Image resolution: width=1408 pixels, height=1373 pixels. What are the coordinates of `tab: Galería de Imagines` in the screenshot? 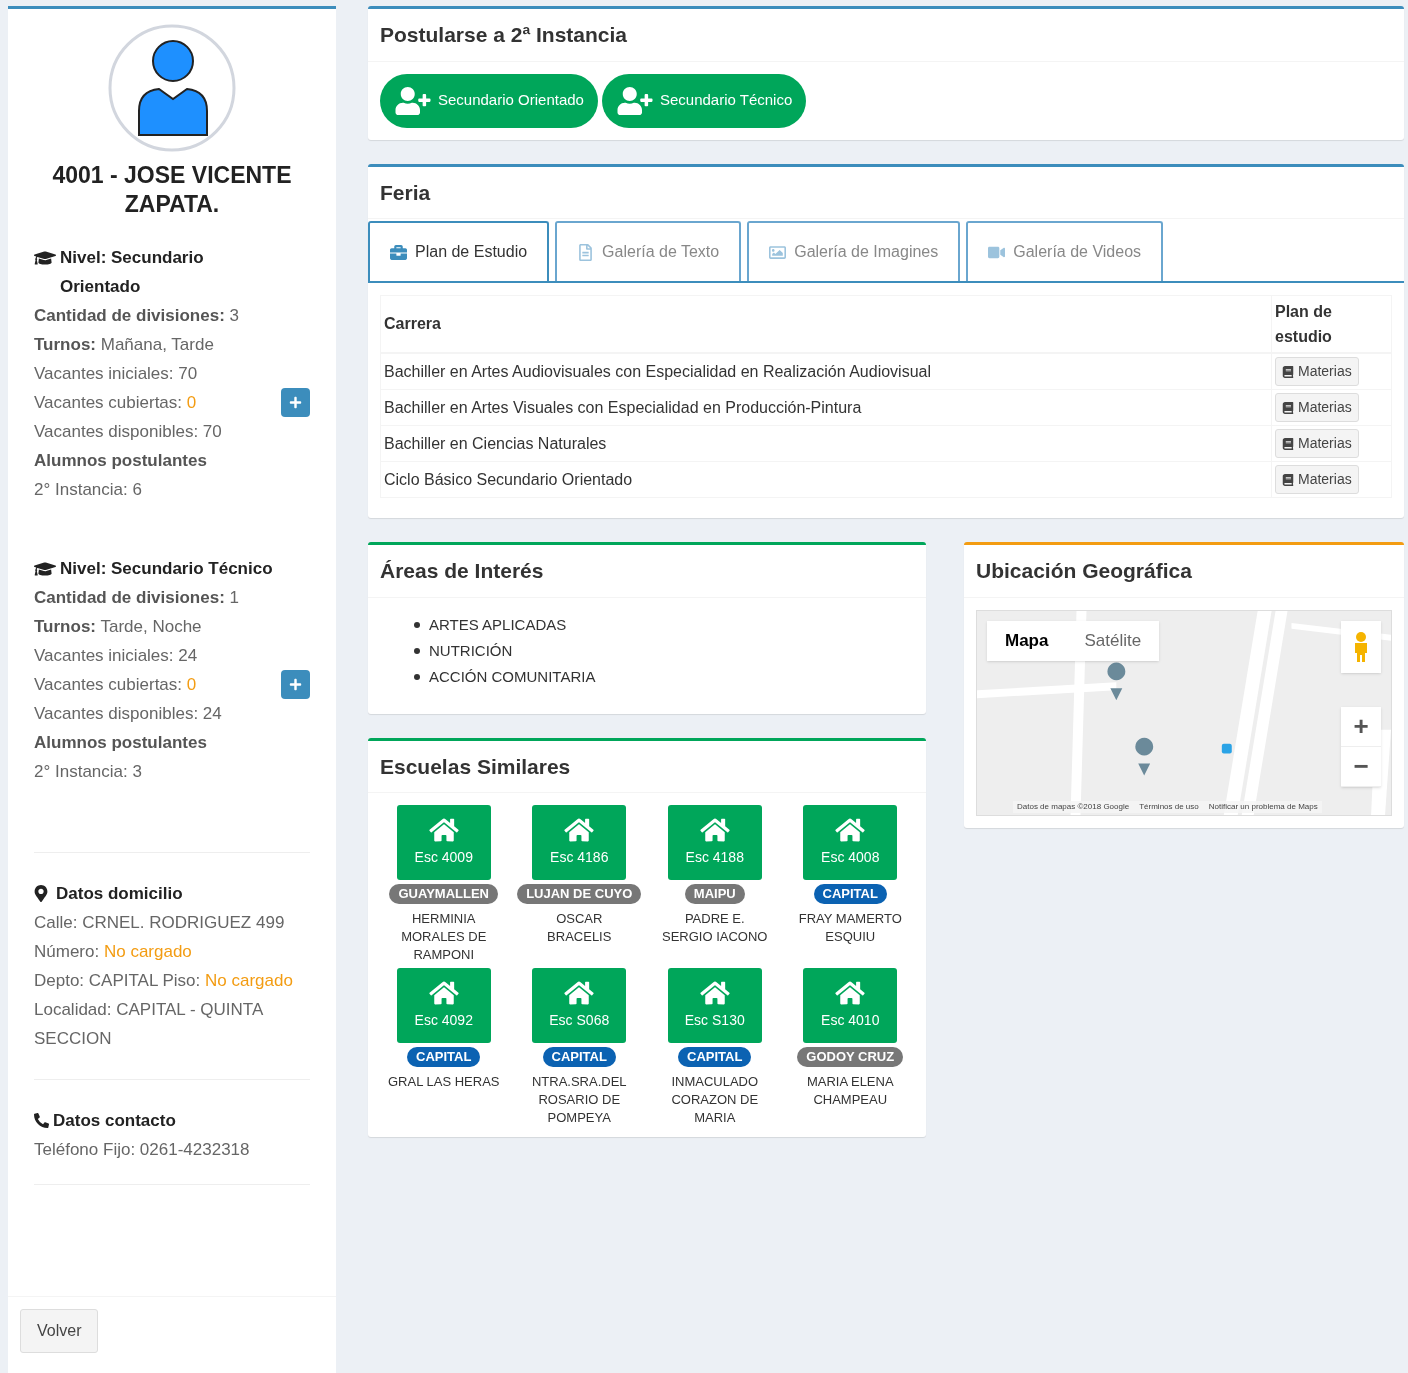 It's located at (854, 251).